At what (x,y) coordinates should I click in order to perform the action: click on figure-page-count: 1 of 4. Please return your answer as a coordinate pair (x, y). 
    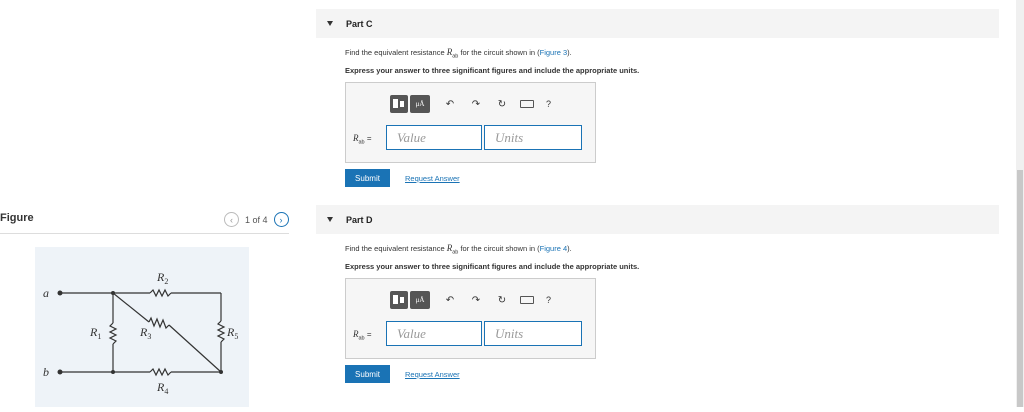
    Looking at the image, I should click on (256, 219).